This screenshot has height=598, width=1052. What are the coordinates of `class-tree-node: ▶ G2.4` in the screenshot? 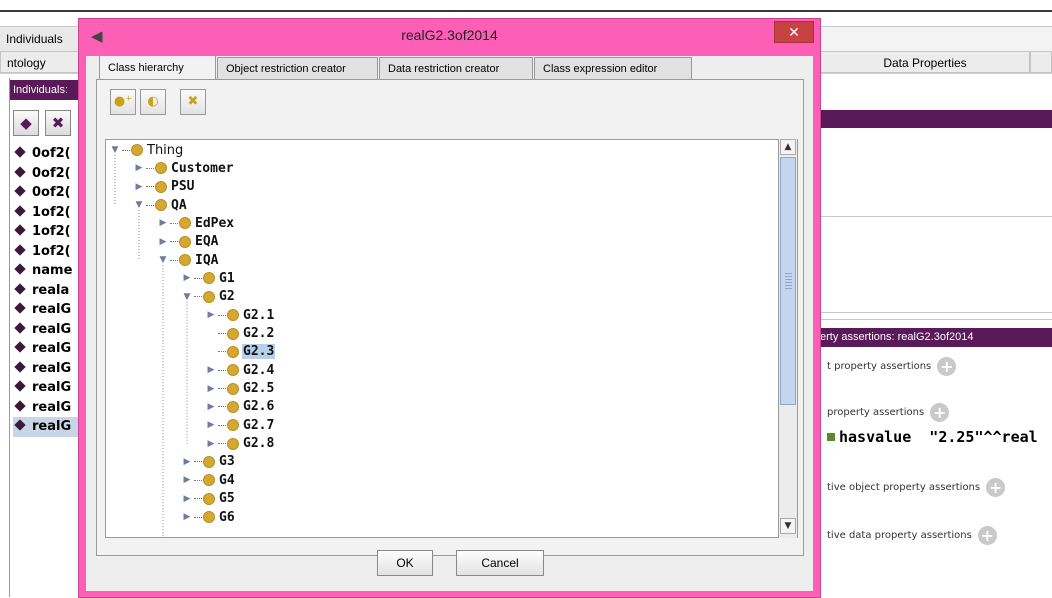 It's located at (240, 370).